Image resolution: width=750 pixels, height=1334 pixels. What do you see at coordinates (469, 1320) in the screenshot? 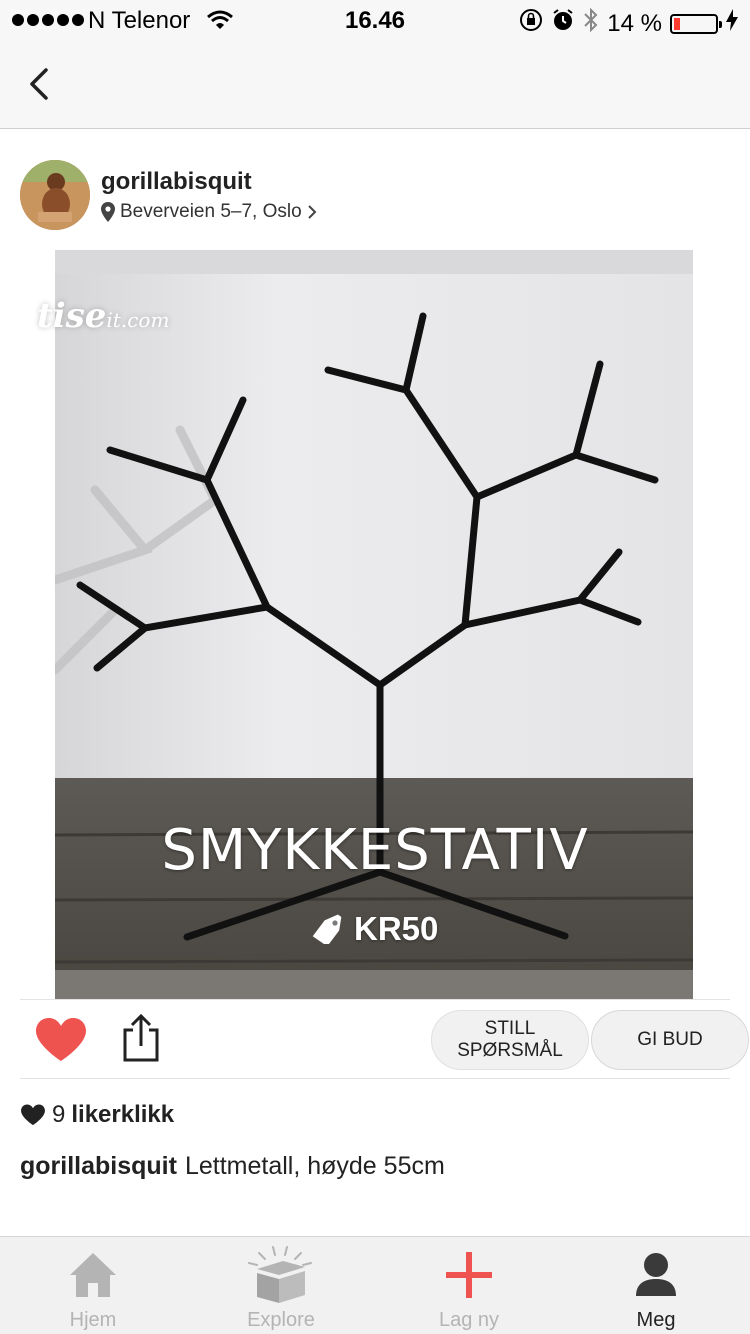
I see `tab-label: Lag ny` at bounding box center [469, 1320].